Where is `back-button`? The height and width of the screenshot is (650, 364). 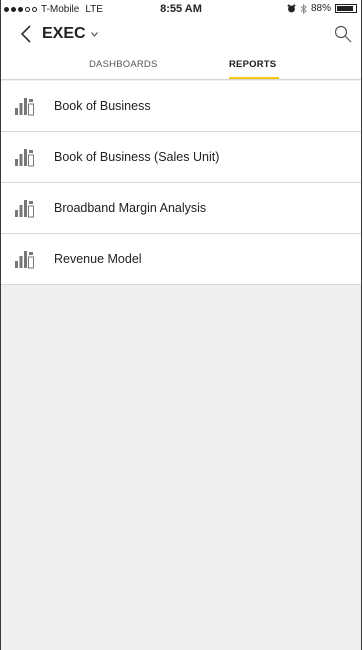 back-button is located at coordinates (26, 34).